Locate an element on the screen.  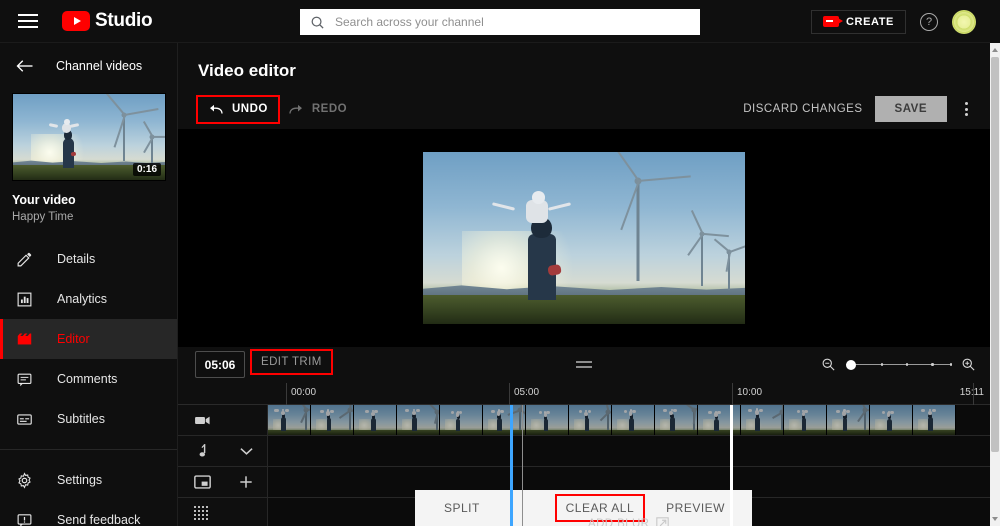
zoom-slider-knob is located at coordinates (851, 364).